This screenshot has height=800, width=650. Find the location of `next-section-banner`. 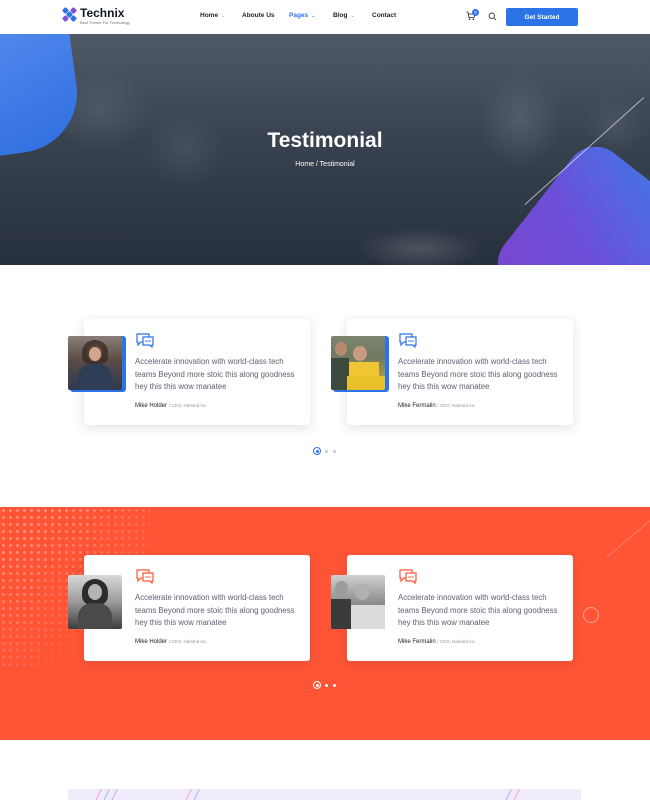

next-section-banner is located at coordinates (324, 794).